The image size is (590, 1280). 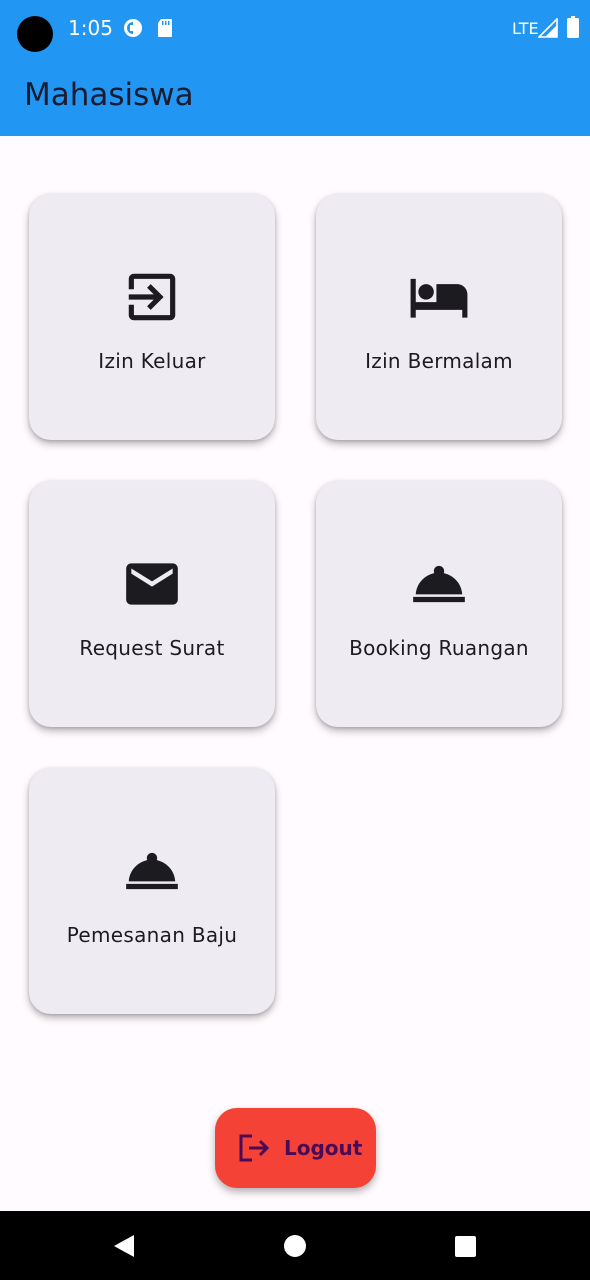 What do you see at coordinates (465, 1246) in the screenshot?
I see `recents-icon` at bounding box center [465, 1246].